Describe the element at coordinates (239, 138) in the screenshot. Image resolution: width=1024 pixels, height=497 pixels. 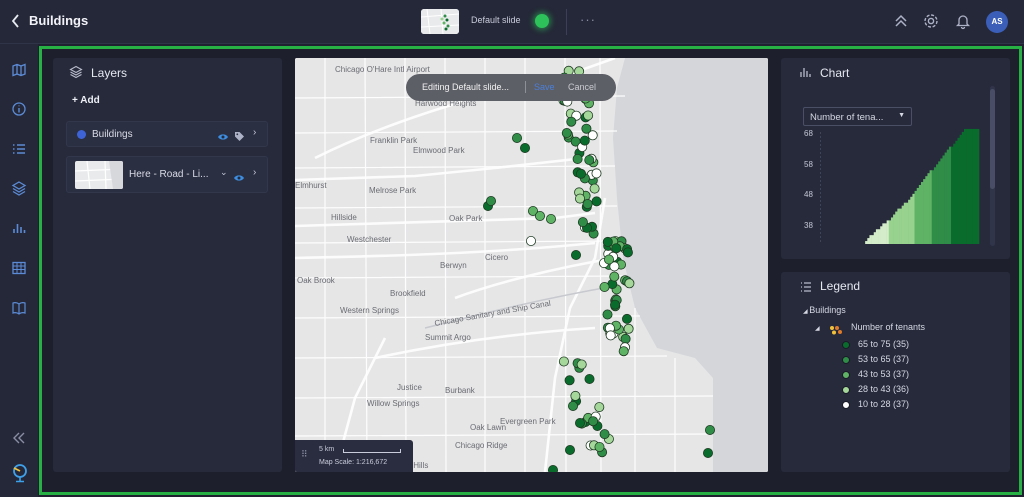
I see `tag-icon` at that location.